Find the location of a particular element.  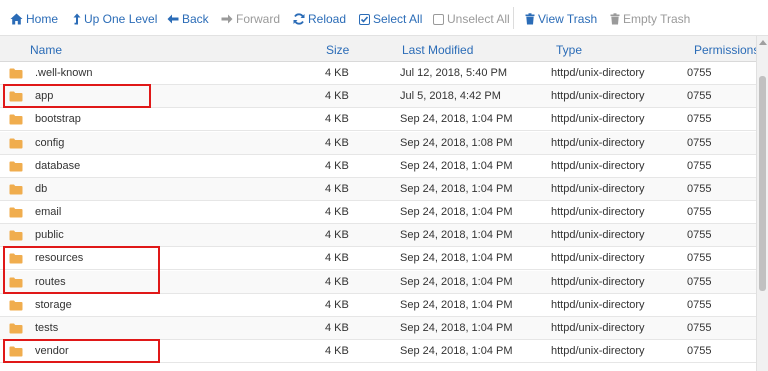

checkbox-checked-icon is located at coordinates (364, 19).